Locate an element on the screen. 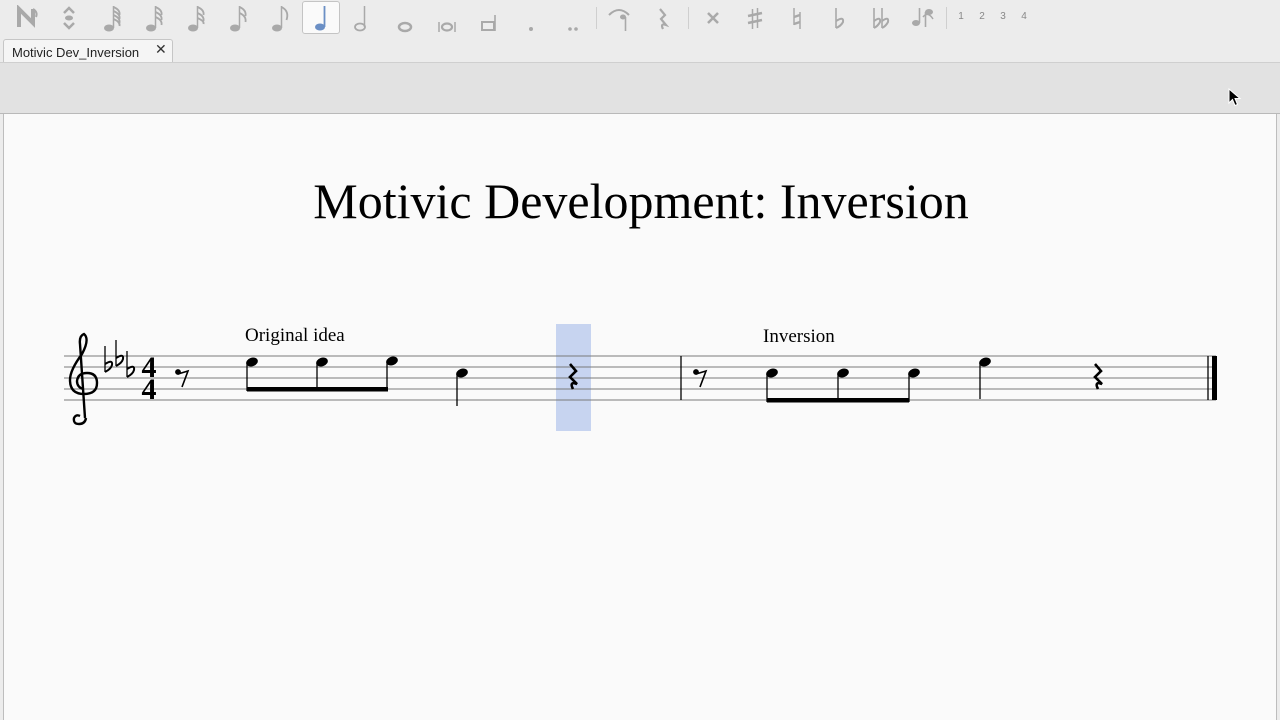 This screenshot has width=1280, height=720. quarter-note-icon is located at coordinates (321, 17).